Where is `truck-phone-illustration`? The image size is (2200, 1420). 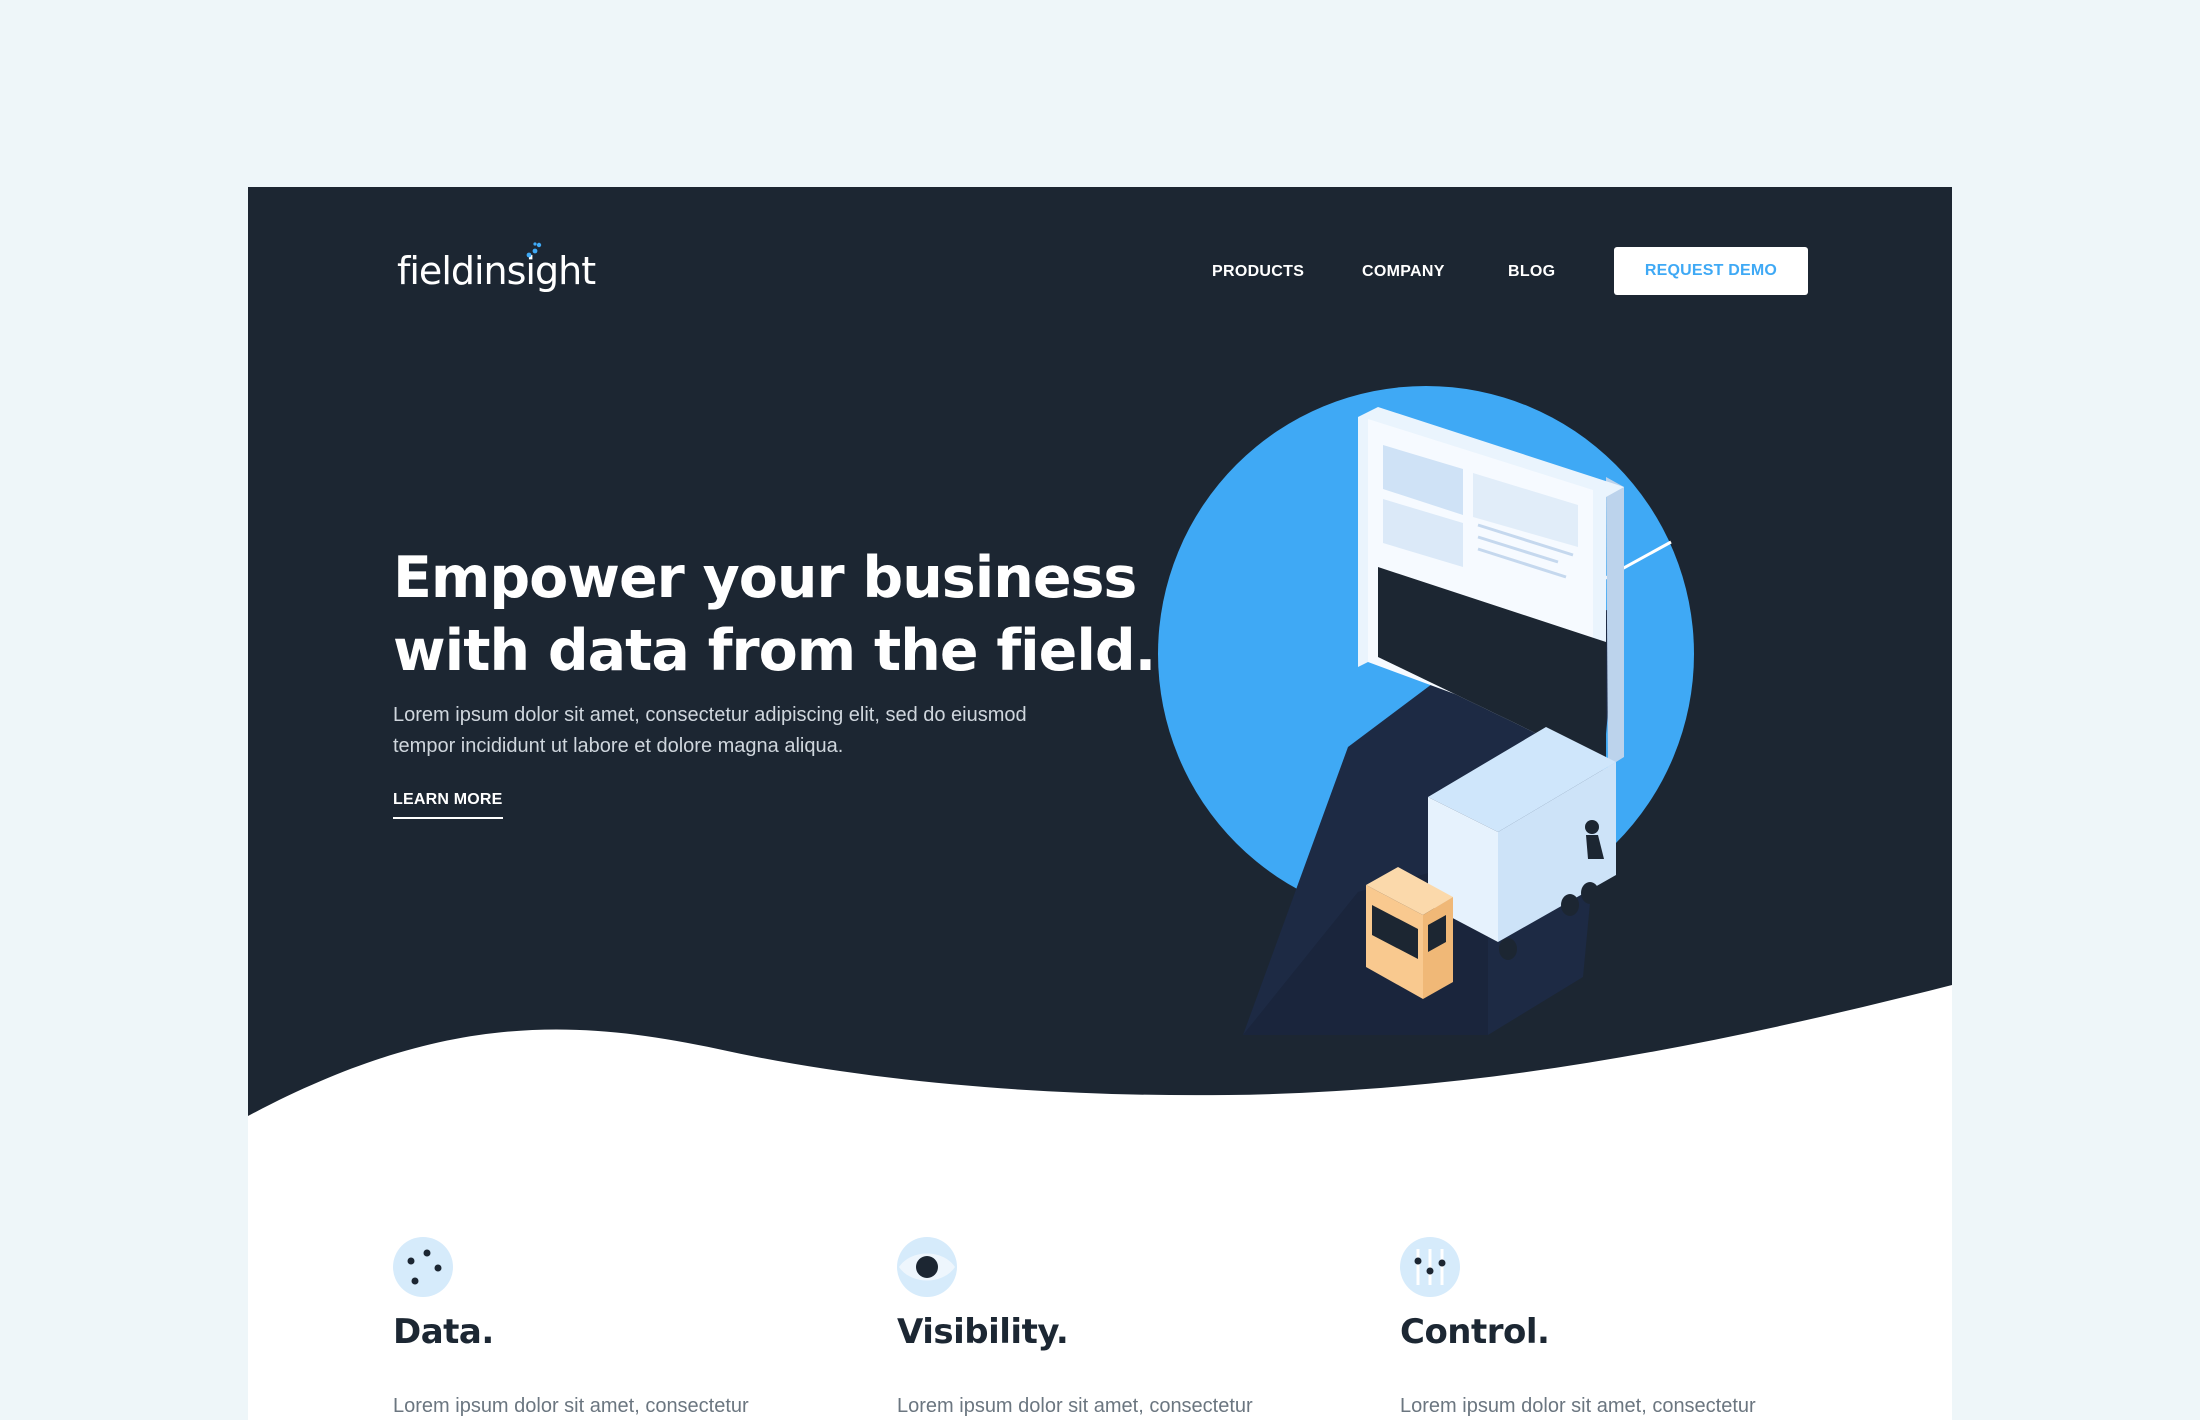 truck-phone-illustration is located at coordinates (1426, 710).